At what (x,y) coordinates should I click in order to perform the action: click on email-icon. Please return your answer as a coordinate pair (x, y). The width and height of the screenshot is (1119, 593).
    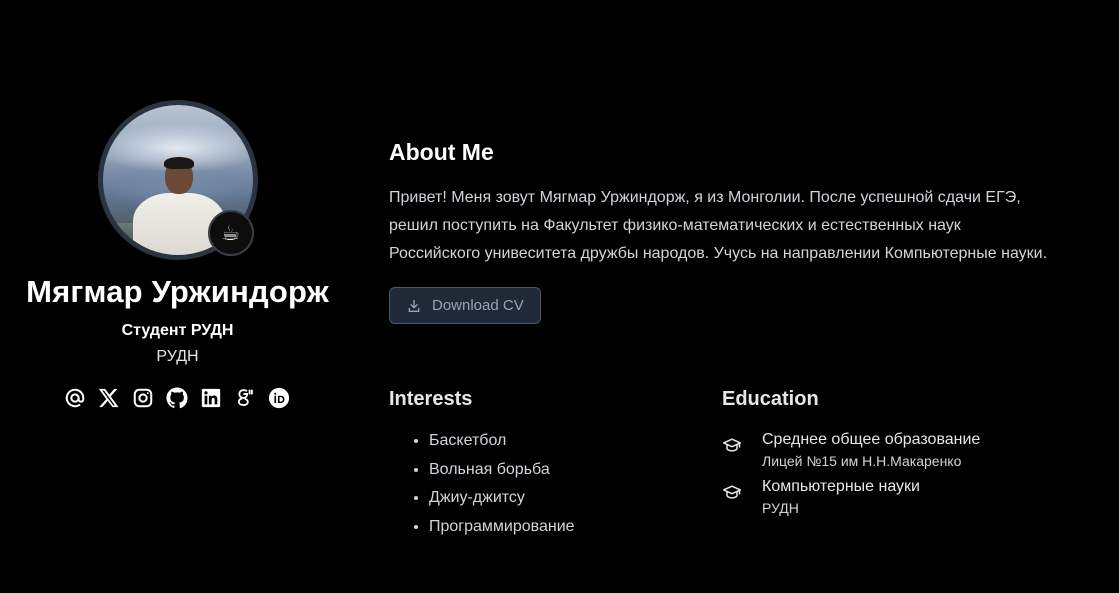
    Looking at the image, I should click on (74, 397).